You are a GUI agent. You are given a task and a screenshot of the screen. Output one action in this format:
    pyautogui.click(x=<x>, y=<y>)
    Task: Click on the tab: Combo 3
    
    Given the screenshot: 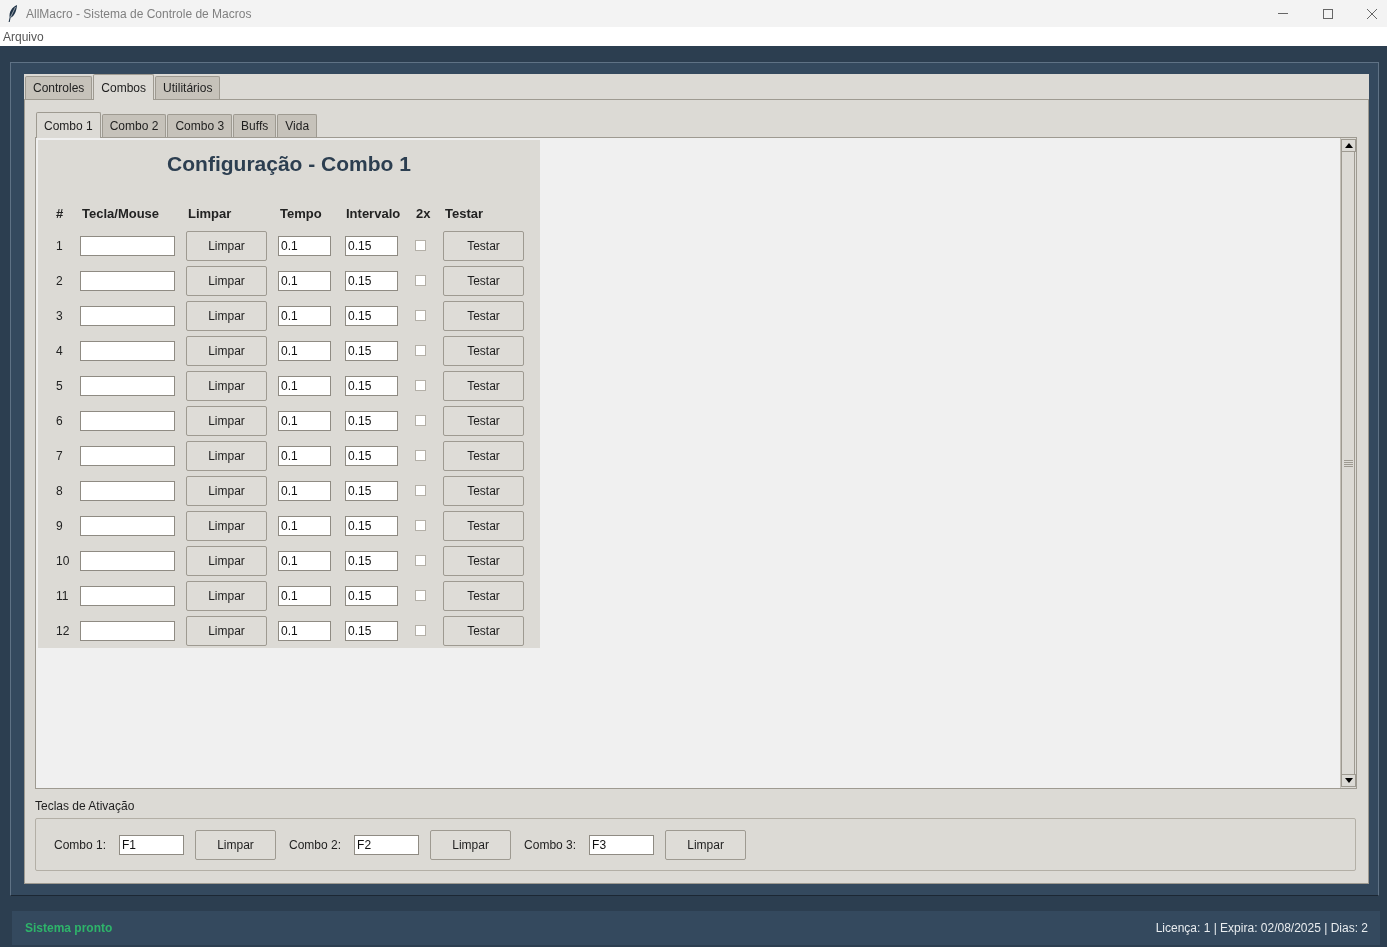 What is the action you would take?
    pyautogui.click(x=200, y=125)
    